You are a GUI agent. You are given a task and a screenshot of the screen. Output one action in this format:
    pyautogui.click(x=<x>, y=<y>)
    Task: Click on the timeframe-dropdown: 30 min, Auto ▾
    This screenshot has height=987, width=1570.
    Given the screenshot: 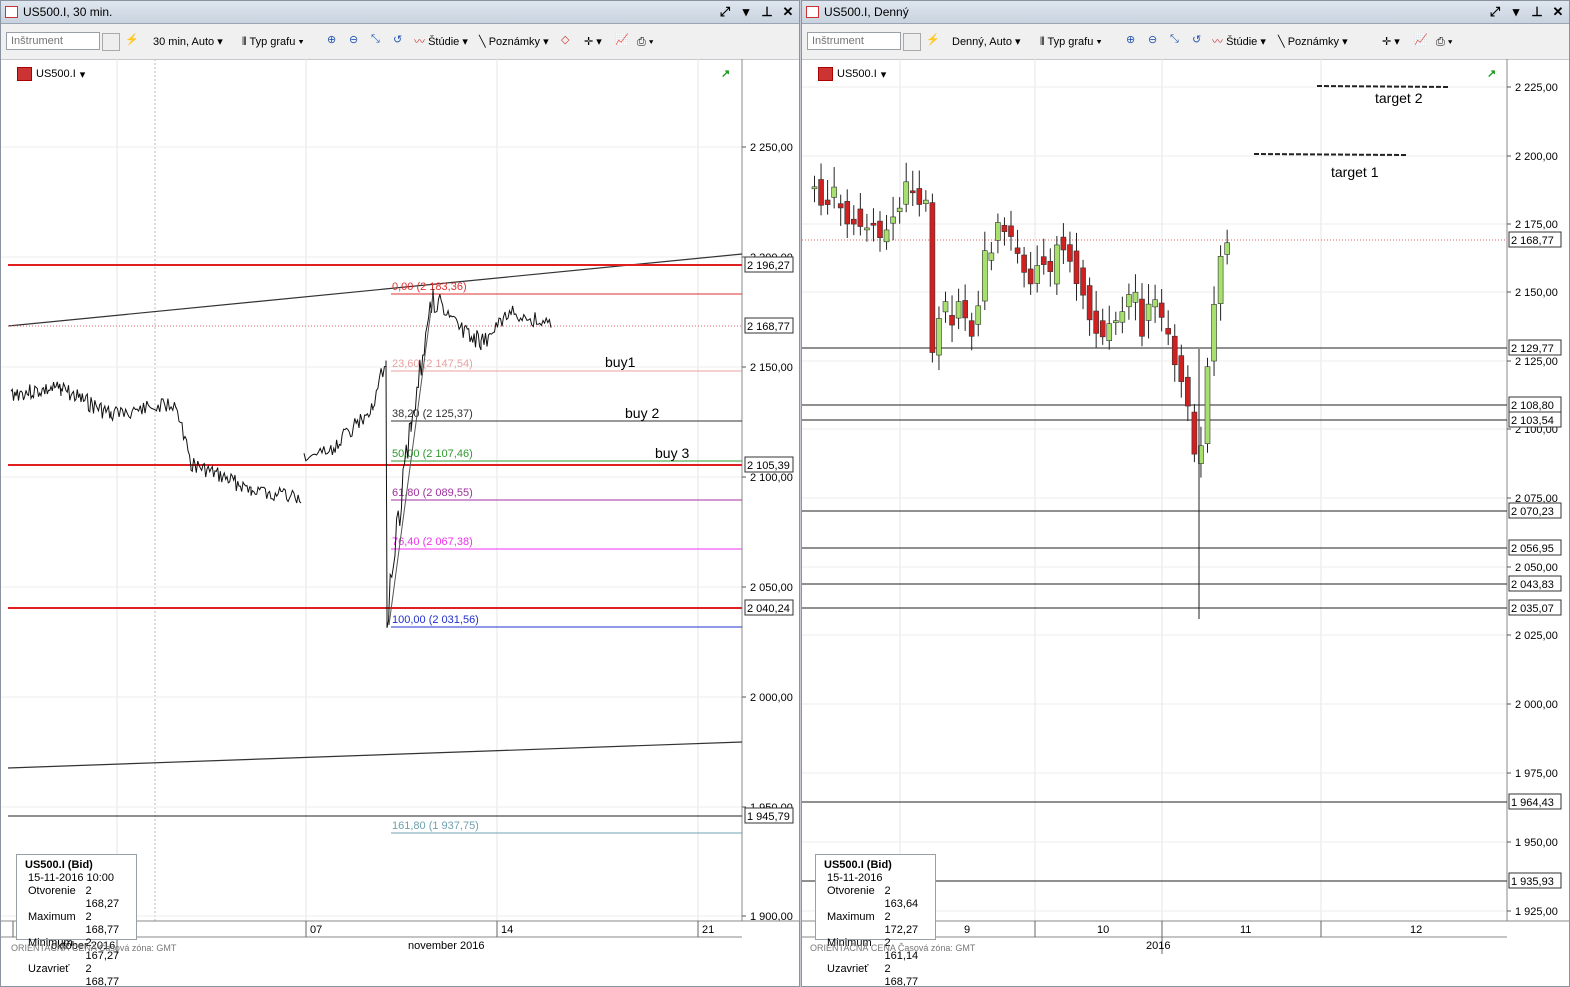 What is the action you would take?
    pyautogui.click(x=188, y=42)
    